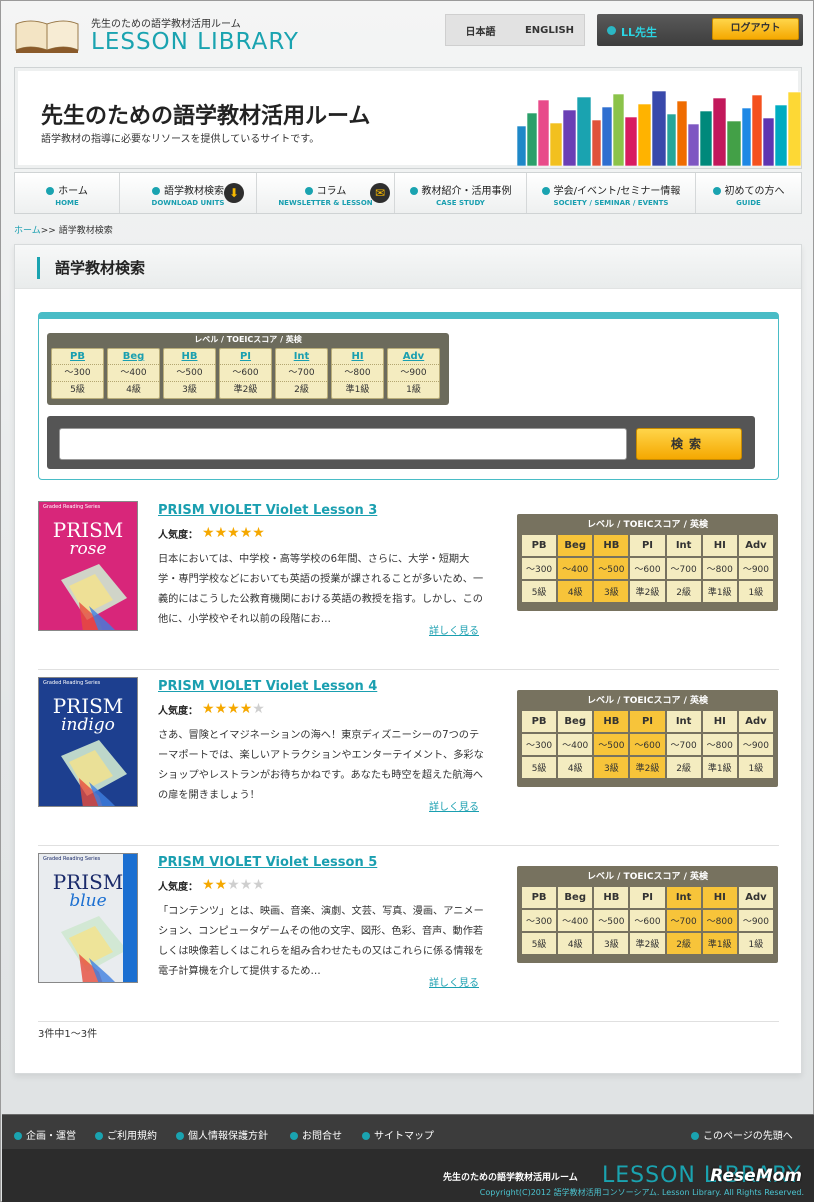 The height and width of the screenshot is (1202, 814). I want to click on level-cell: HI, so click(719, 897).